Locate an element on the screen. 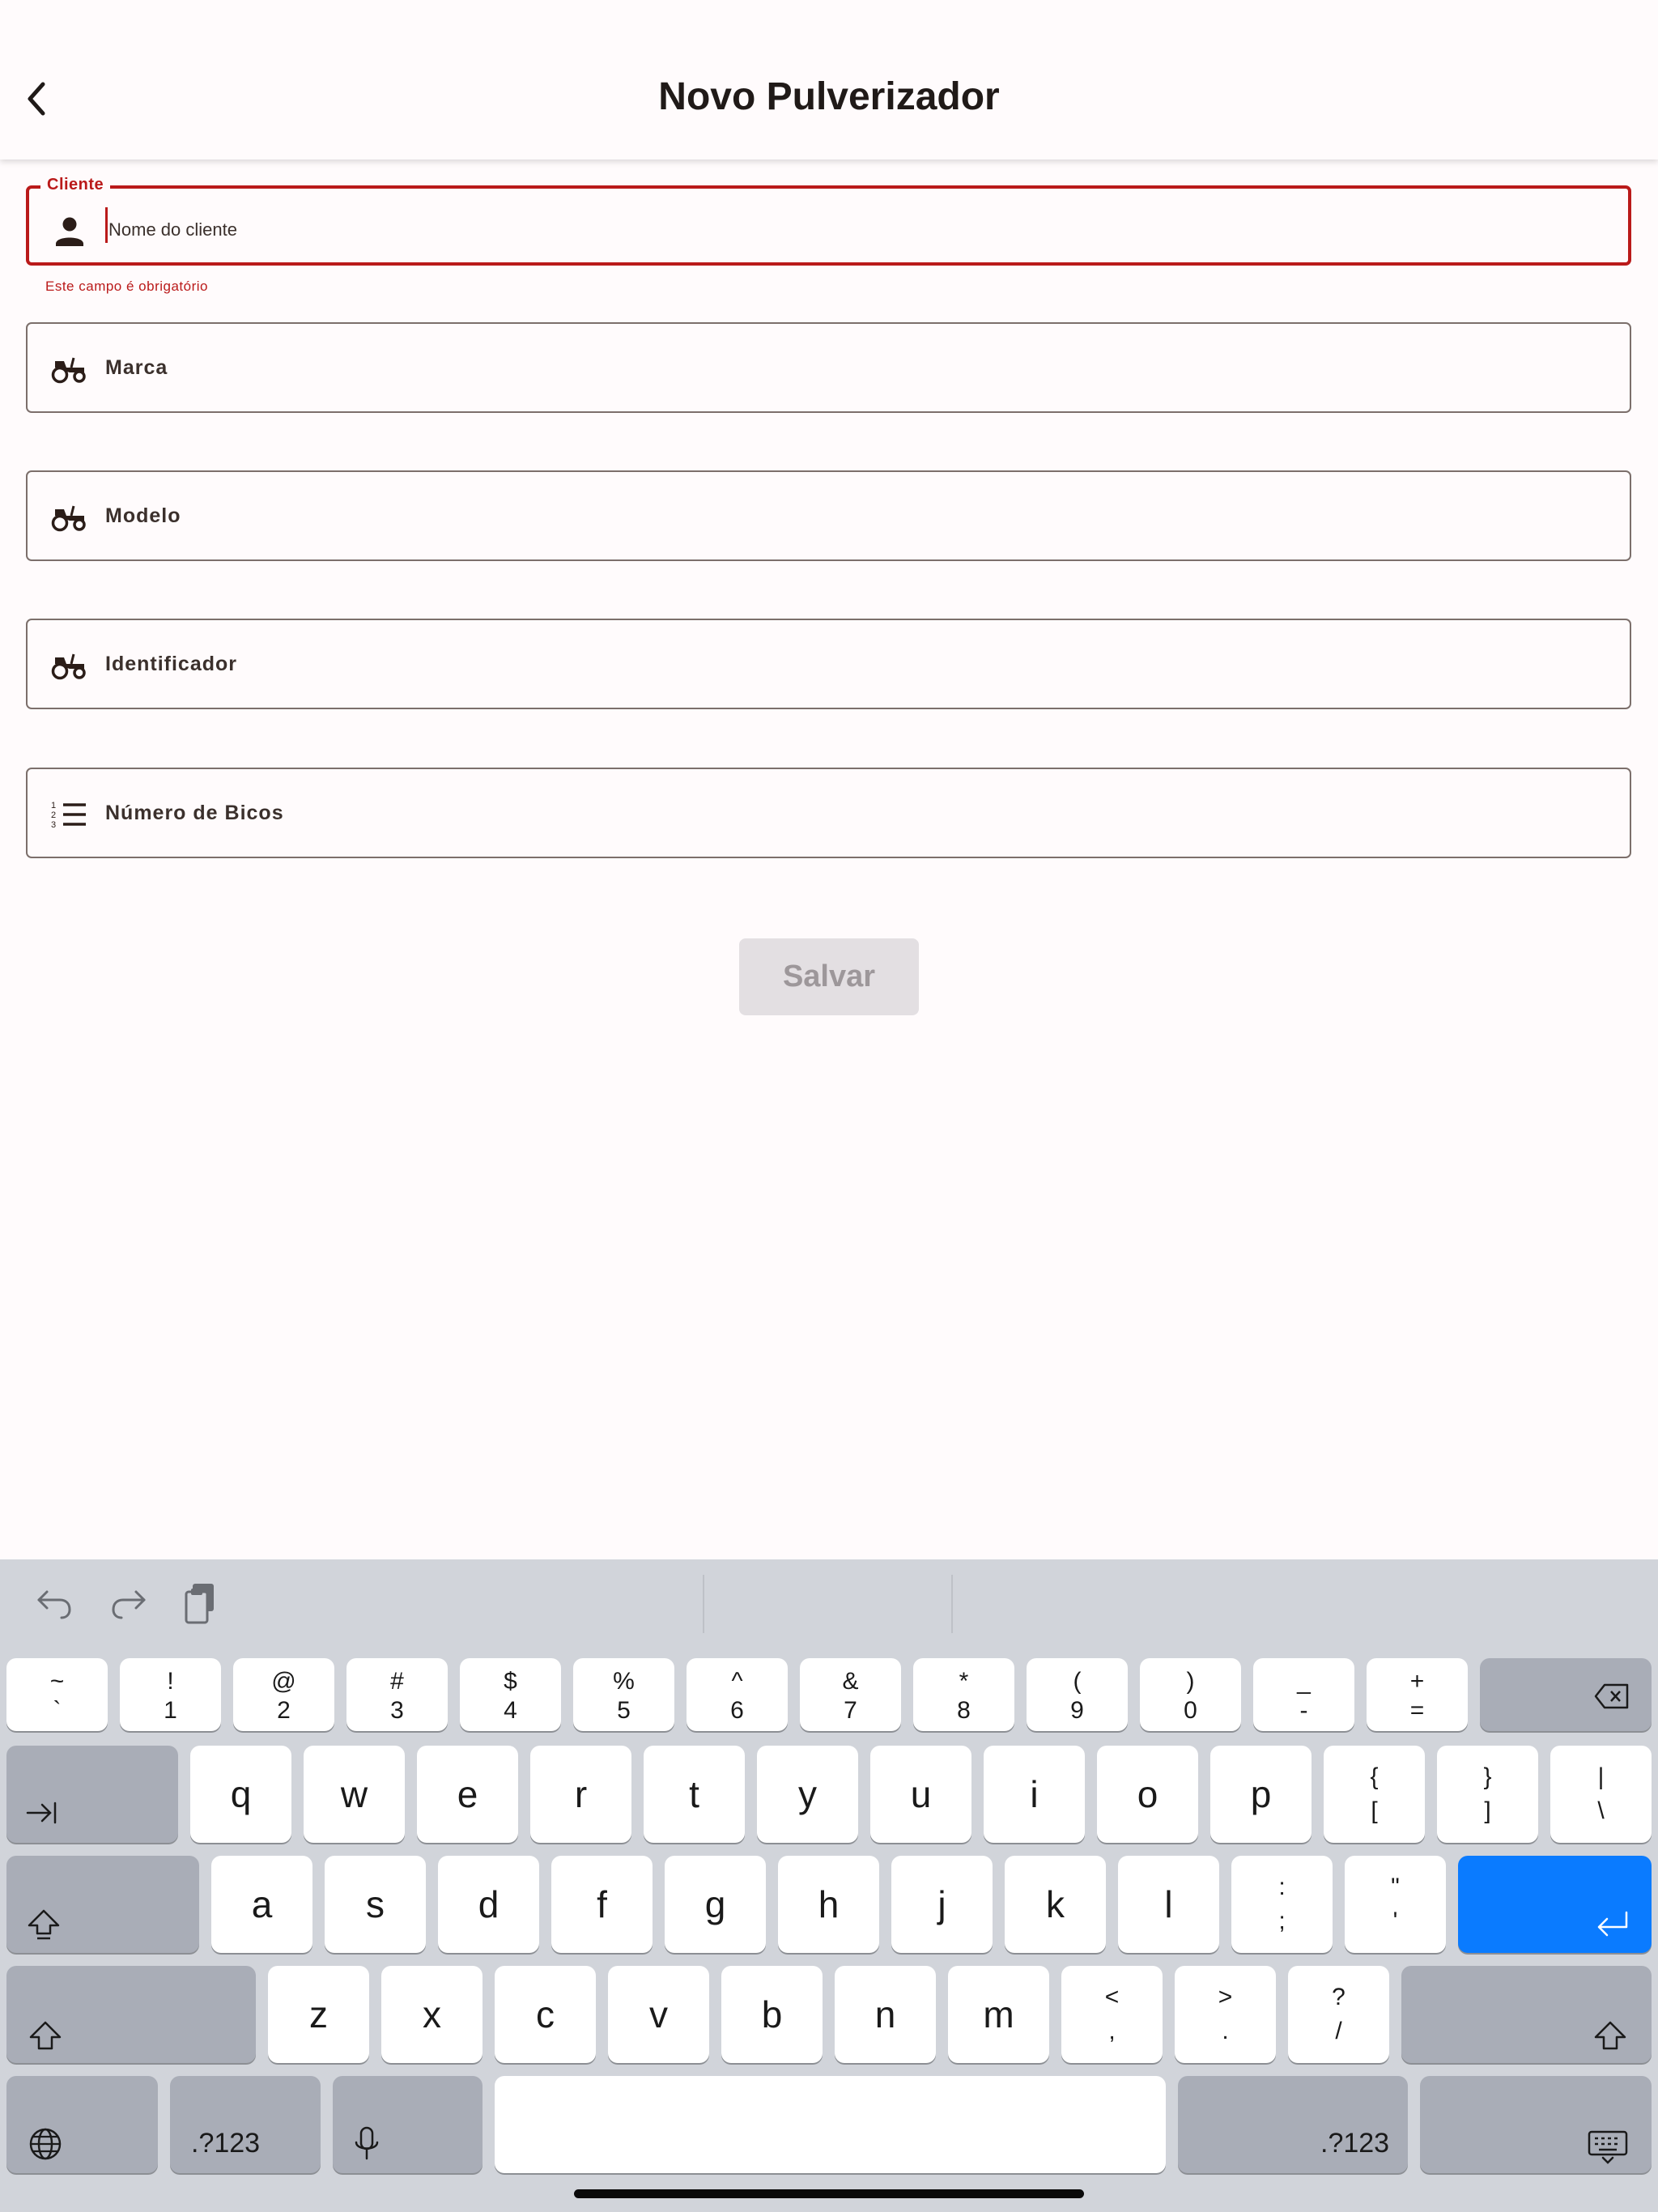 The image size is (1658, 2212). key-d: d is located at coordinates (488, 1905).